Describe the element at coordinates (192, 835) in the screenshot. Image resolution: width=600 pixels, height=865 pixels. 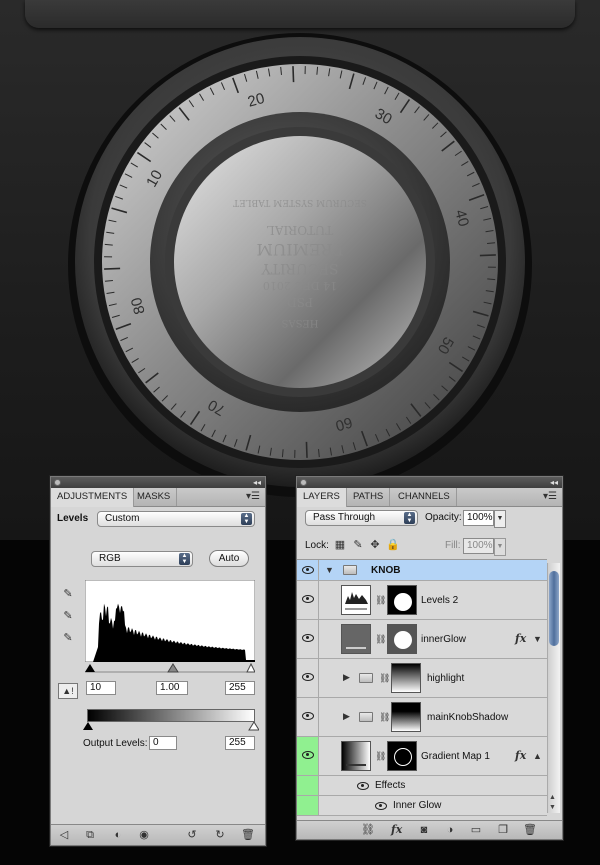
I see `reset-previous-icon: ↺` at that location.